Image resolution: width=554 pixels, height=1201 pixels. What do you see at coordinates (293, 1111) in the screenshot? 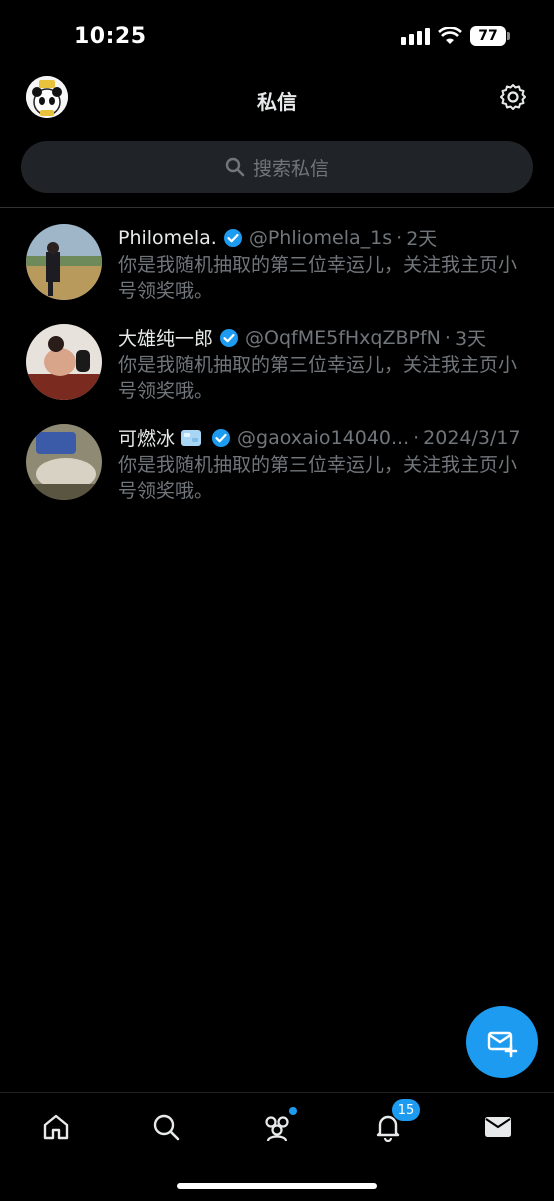
I see `unread-dot` at bounding box center [293, 1111].